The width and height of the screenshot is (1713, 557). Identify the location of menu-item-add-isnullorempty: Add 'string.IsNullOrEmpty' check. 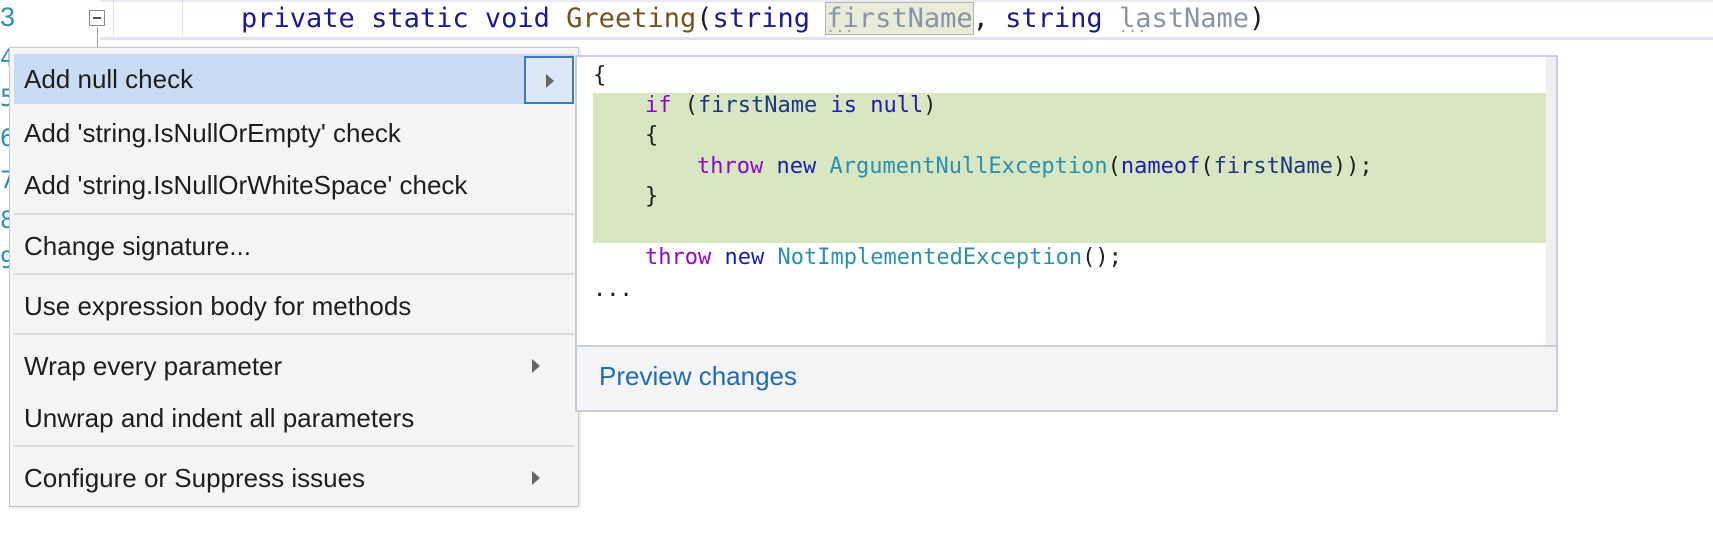
(294, 133).